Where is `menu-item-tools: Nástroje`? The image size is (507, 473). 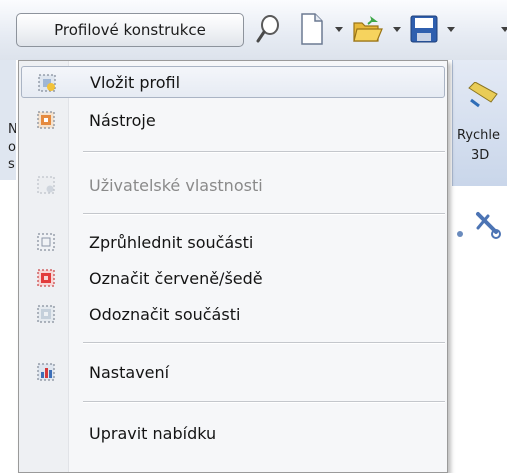 menu-item-tools: Nástroje is located at coordinates (233, 120).